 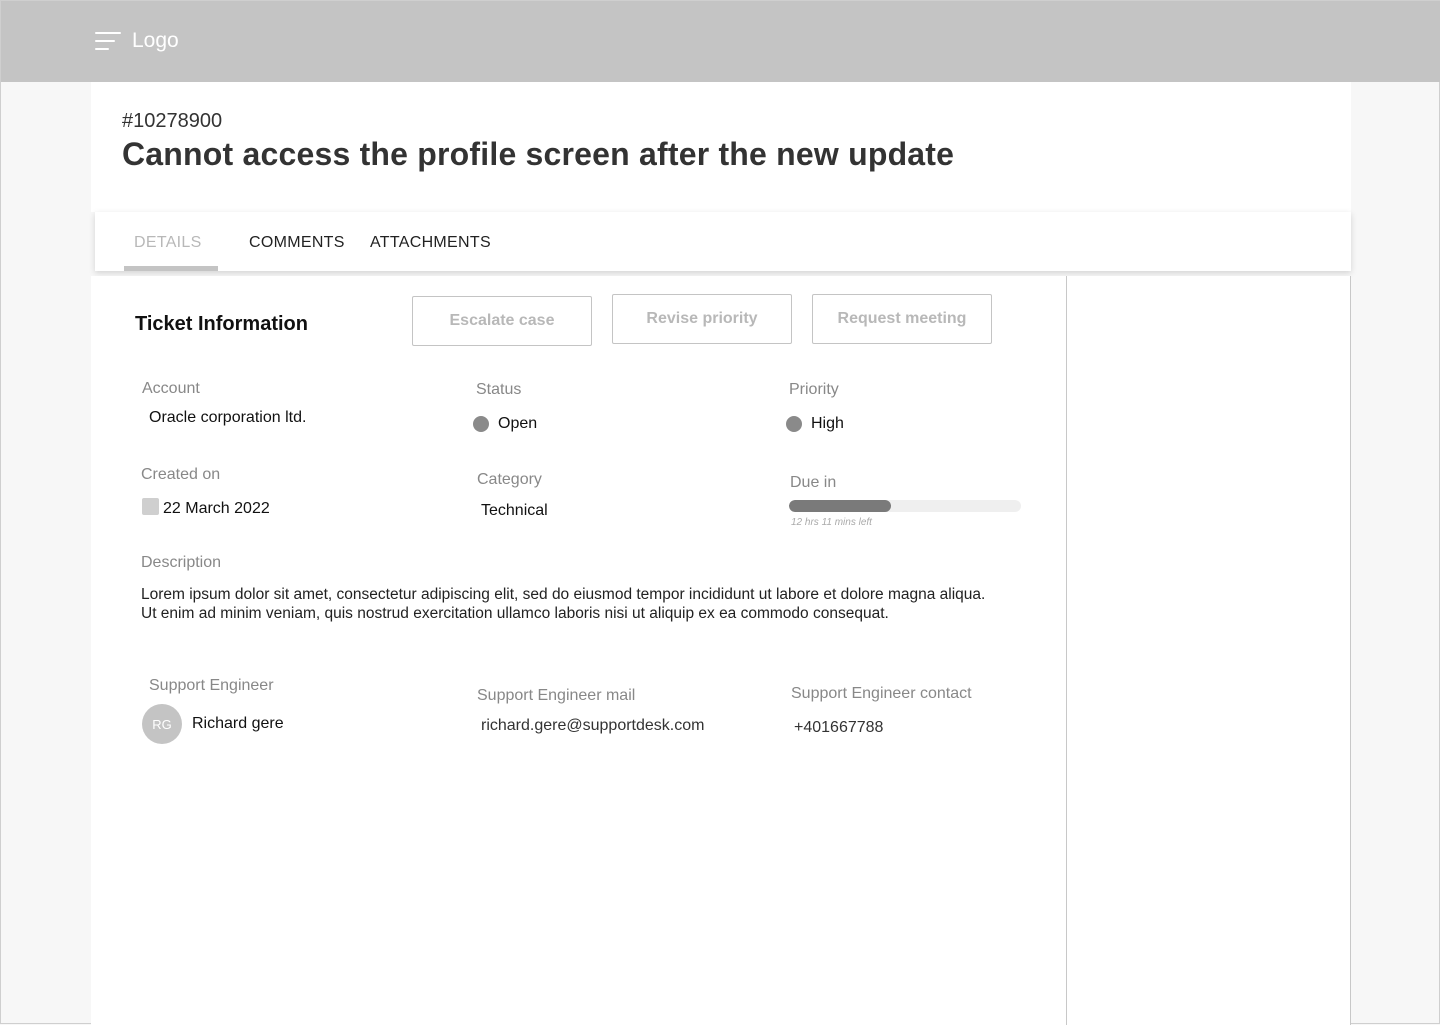 I want to click on created-on-label: Created on, so click(x=181, y=474).